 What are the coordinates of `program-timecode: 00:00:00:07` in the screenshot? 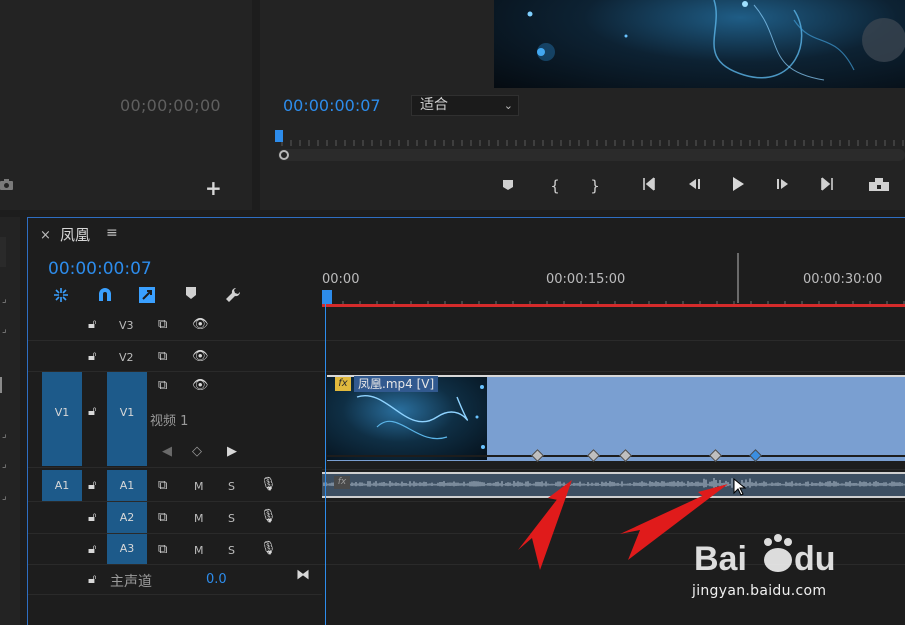 It's located at (332, 105).